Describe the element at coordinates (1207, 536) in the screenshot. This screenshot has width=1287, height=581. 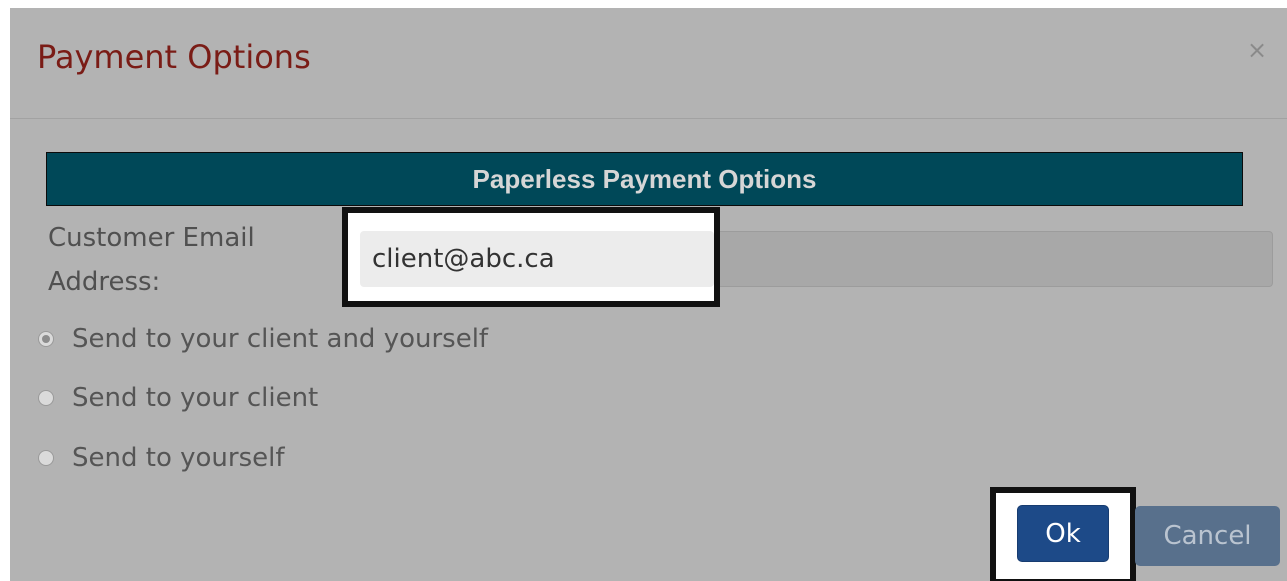
I see `cancel-button: Cancel` at that location.